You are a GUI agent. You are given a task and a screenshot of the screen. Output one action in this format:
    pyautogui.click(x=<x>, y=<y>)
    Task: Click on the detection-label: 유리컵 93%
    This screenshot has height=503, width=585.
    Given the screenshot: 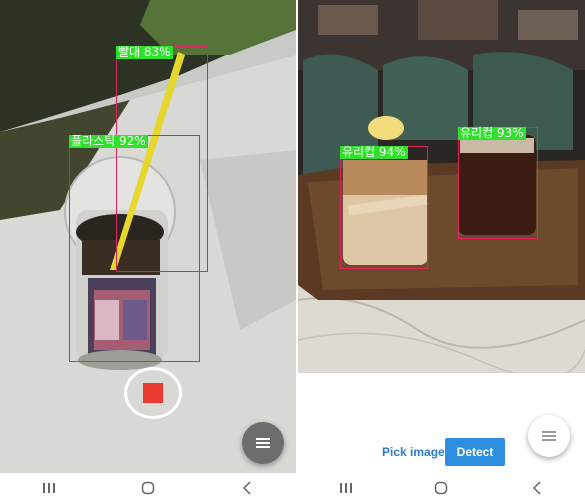 What is the action you would take?
    pyautogui.click(x=492, y=133)
    